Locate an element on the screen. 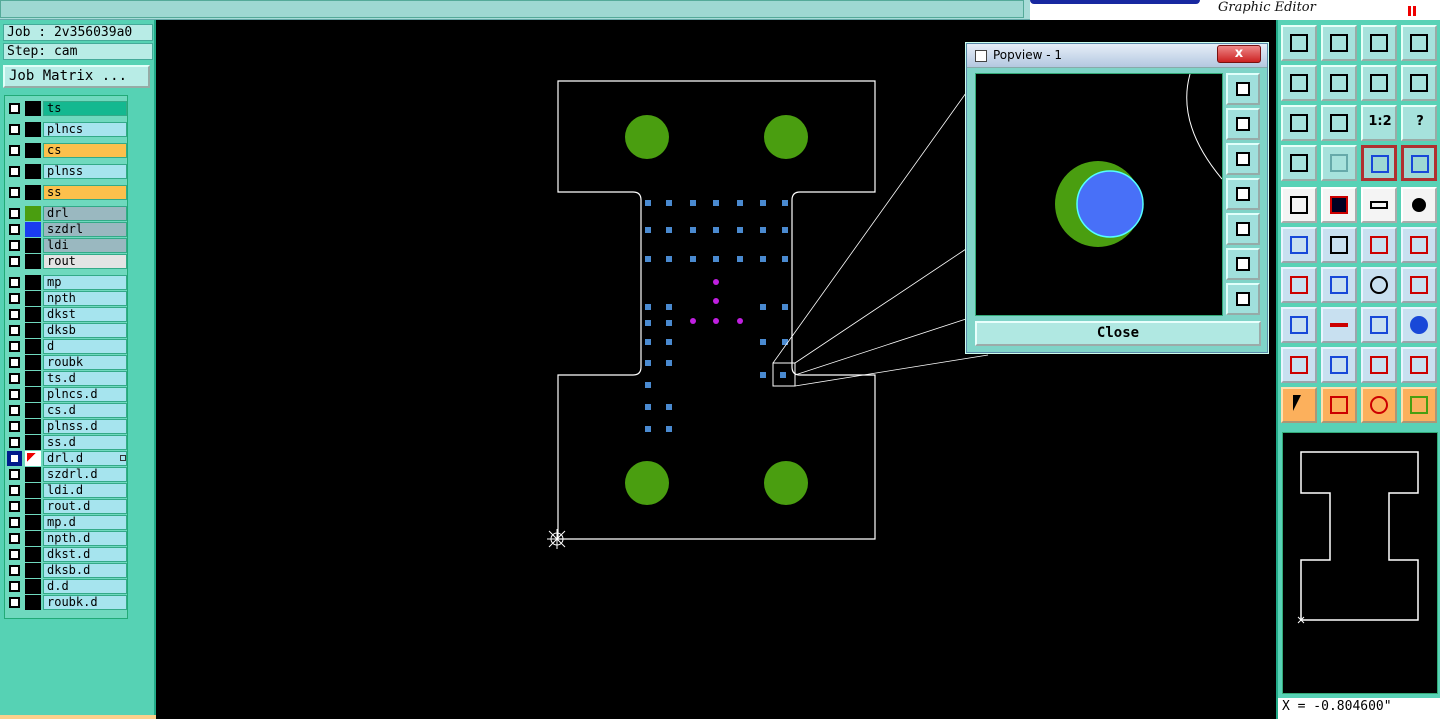 This screenshot has height=719, width=1440. pop-zoom-out-button is located at coordinates (1243, 299).